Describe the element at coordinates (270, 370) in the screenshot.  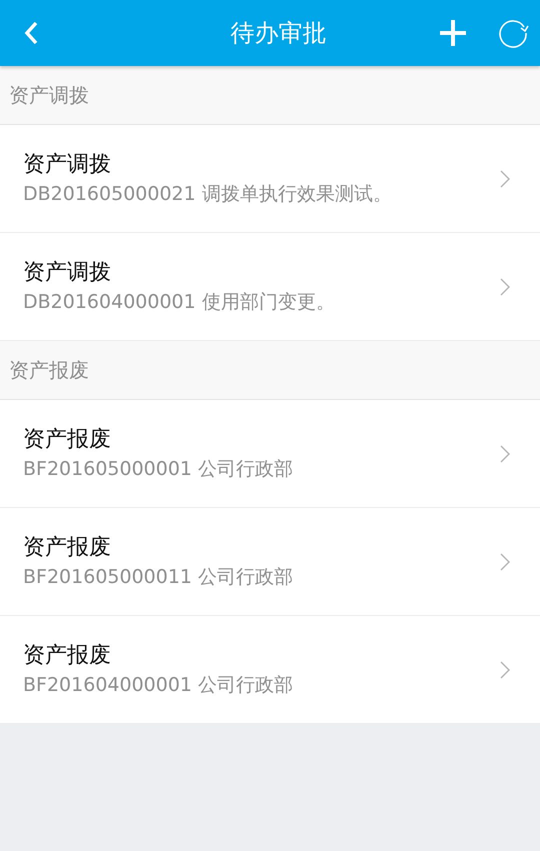
I see `section-header: 资产报废` at that location.